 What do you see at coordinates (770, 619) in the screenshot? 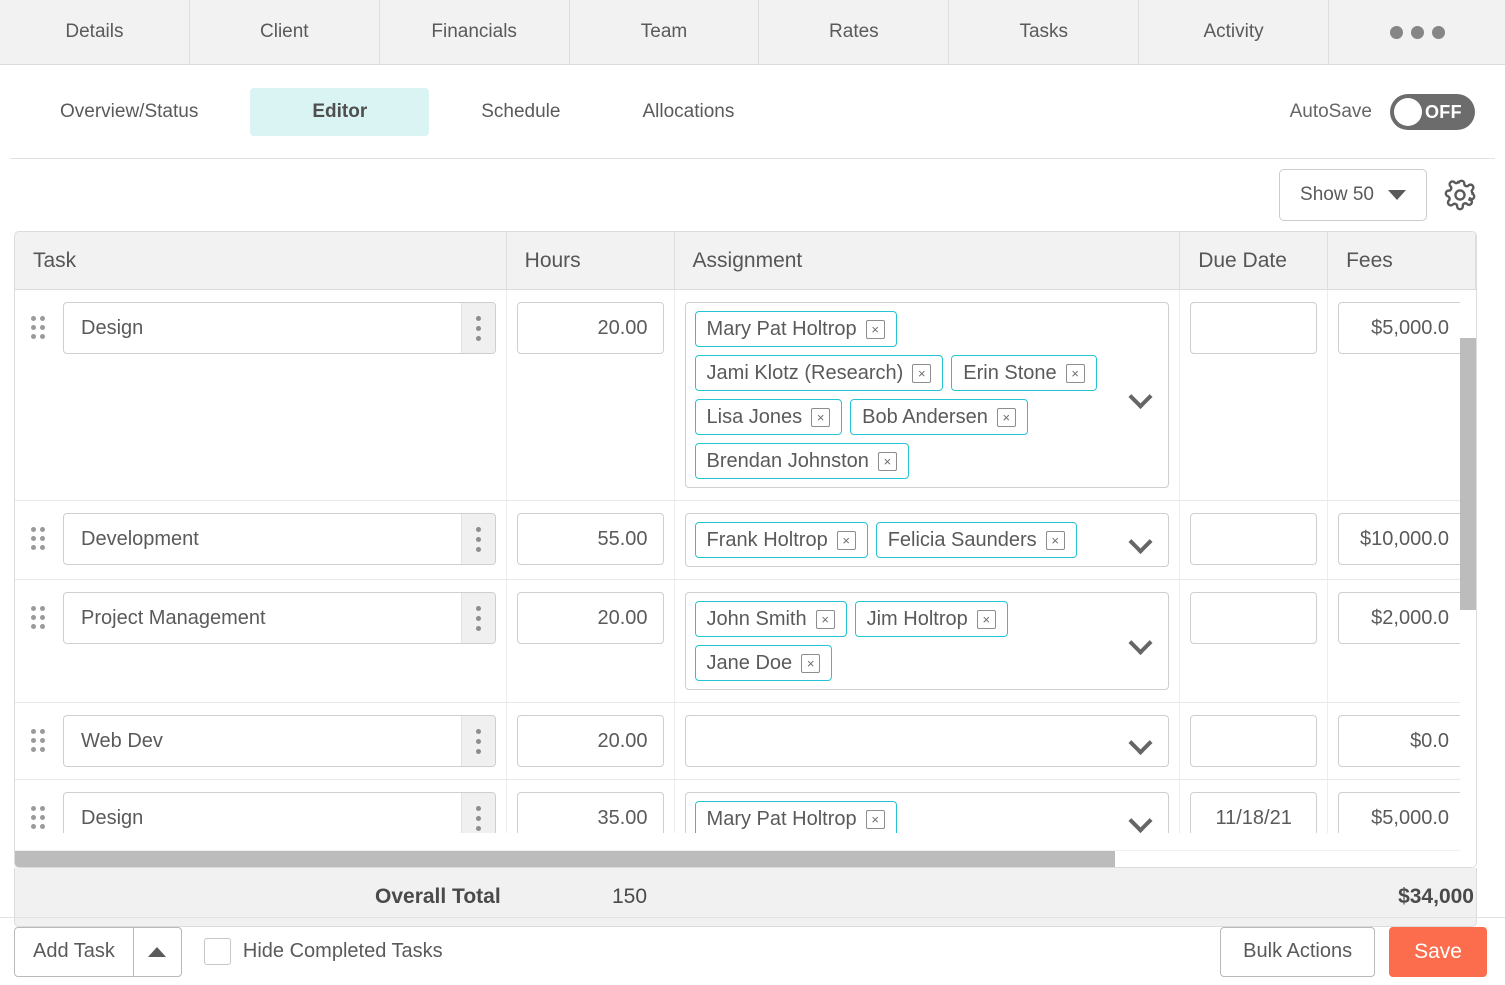
I see `assignment-tag: John Smith ×` at bounding box center [770, 619].